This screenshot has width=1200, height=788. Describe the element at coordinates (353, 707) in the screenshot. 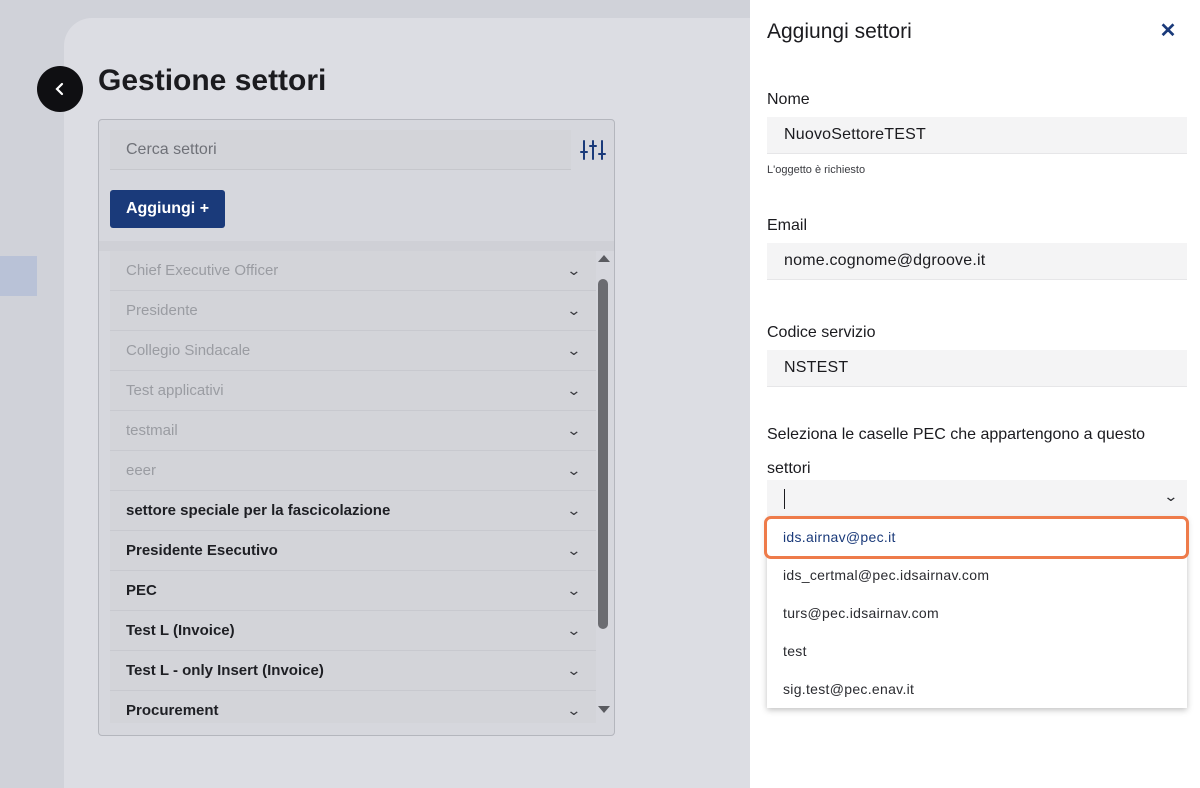

I see `list-item: Procurement ⌄` at that location.